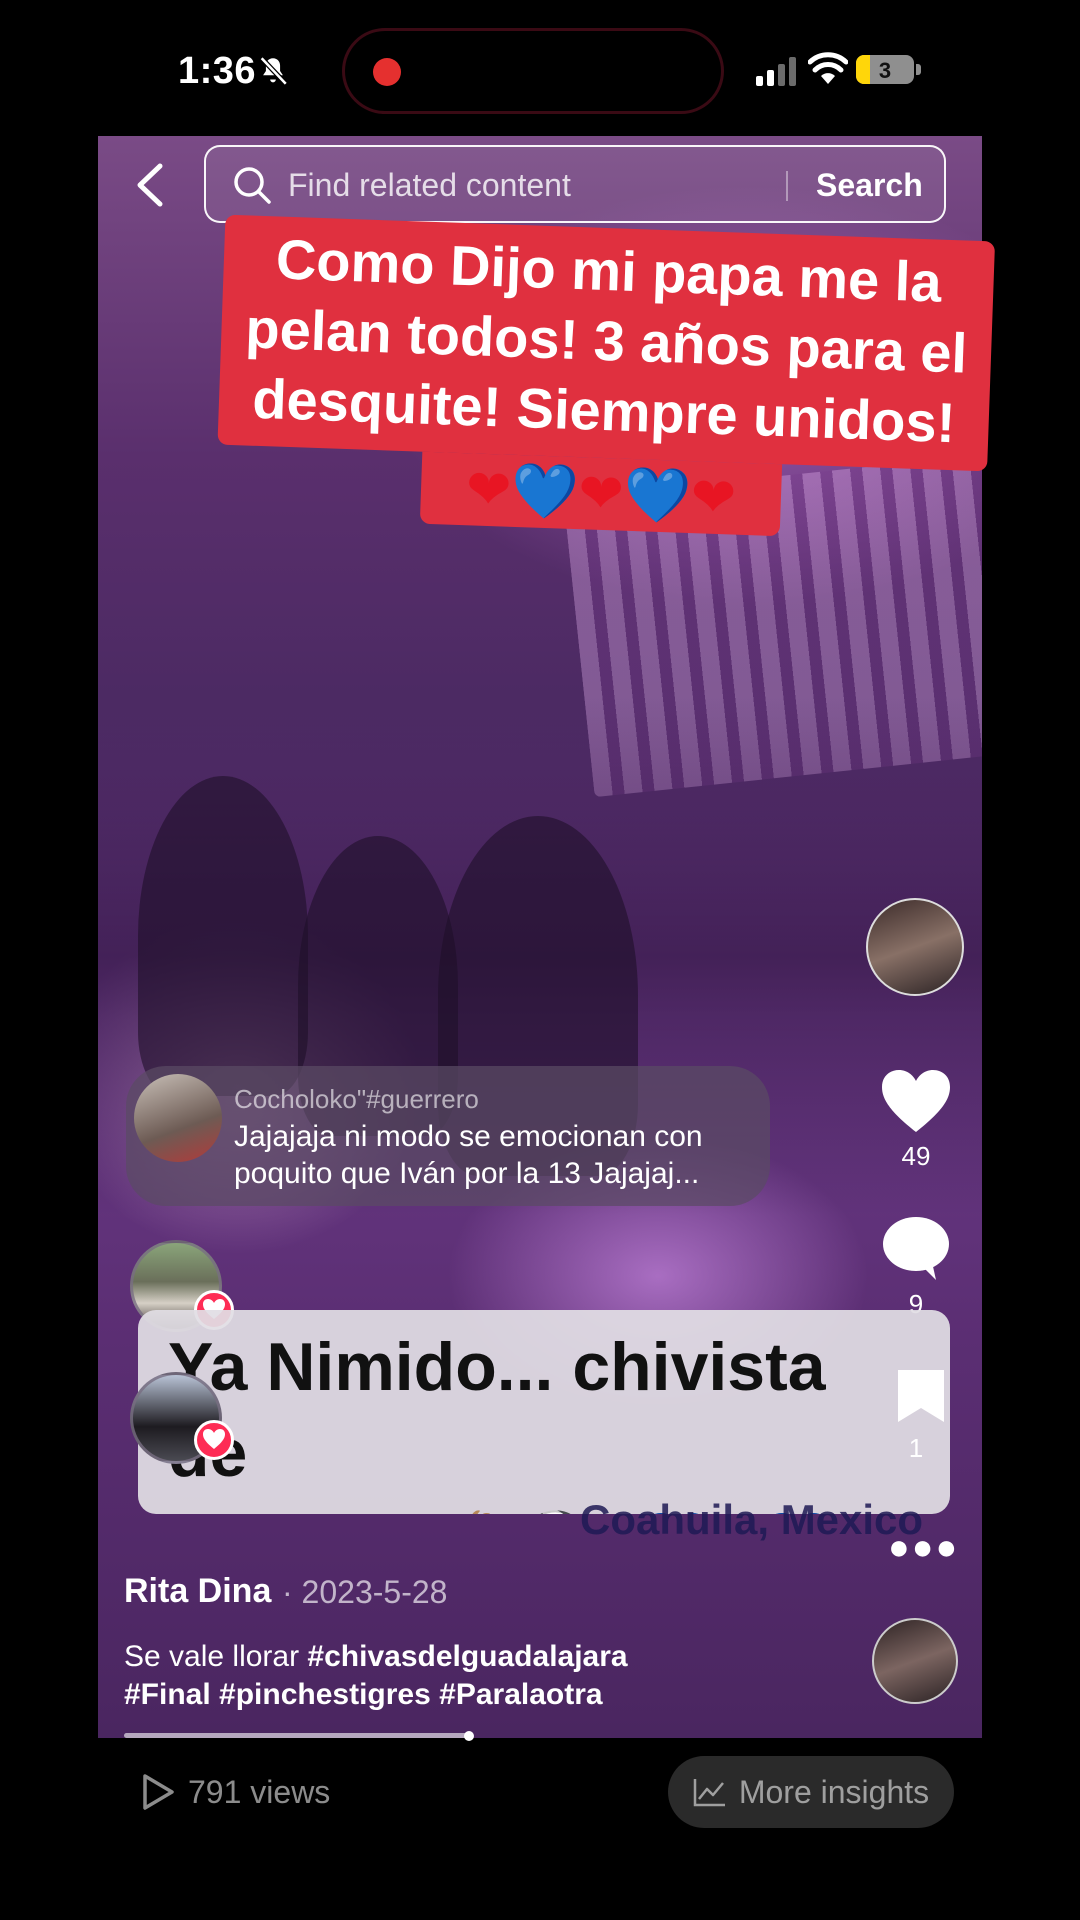 The width and height of the screenshot is (1080, 1920). I want to click on views-counter: 791 views, so click(235, 1792).